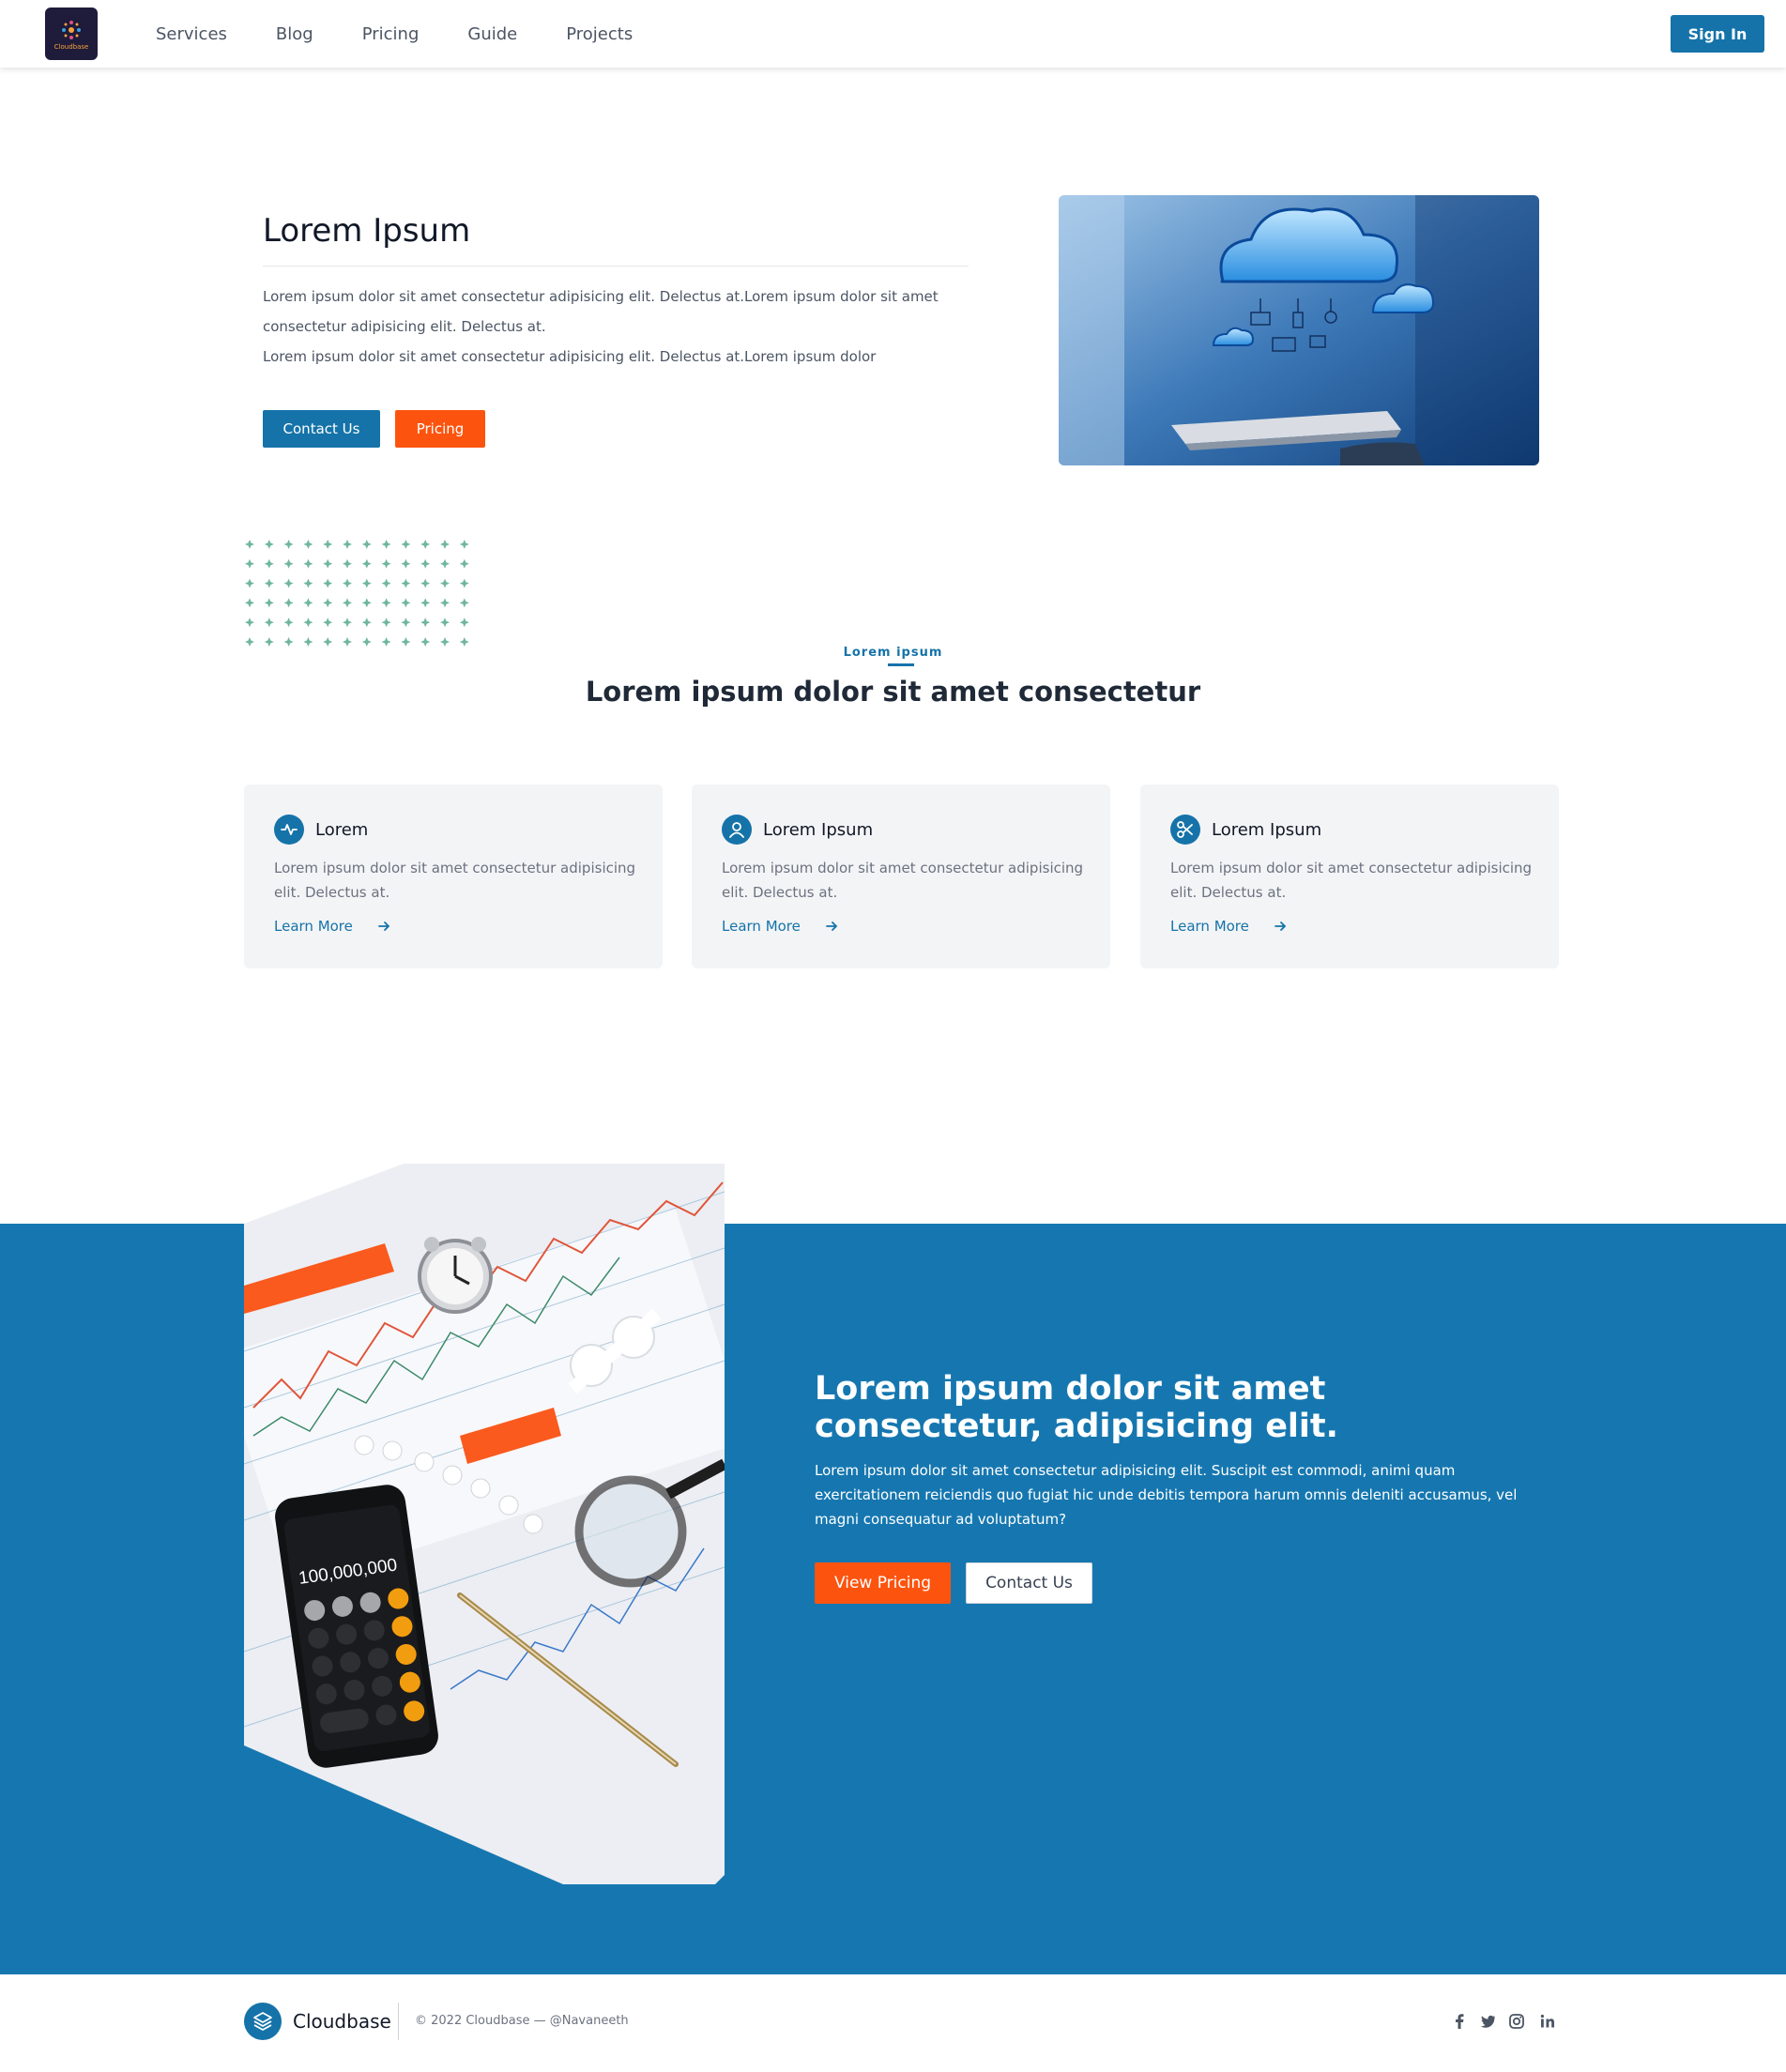 This screenshot has width=1786, height=2072. I want to click on view-pricing-button: View Pricing, so click(883, 1583).